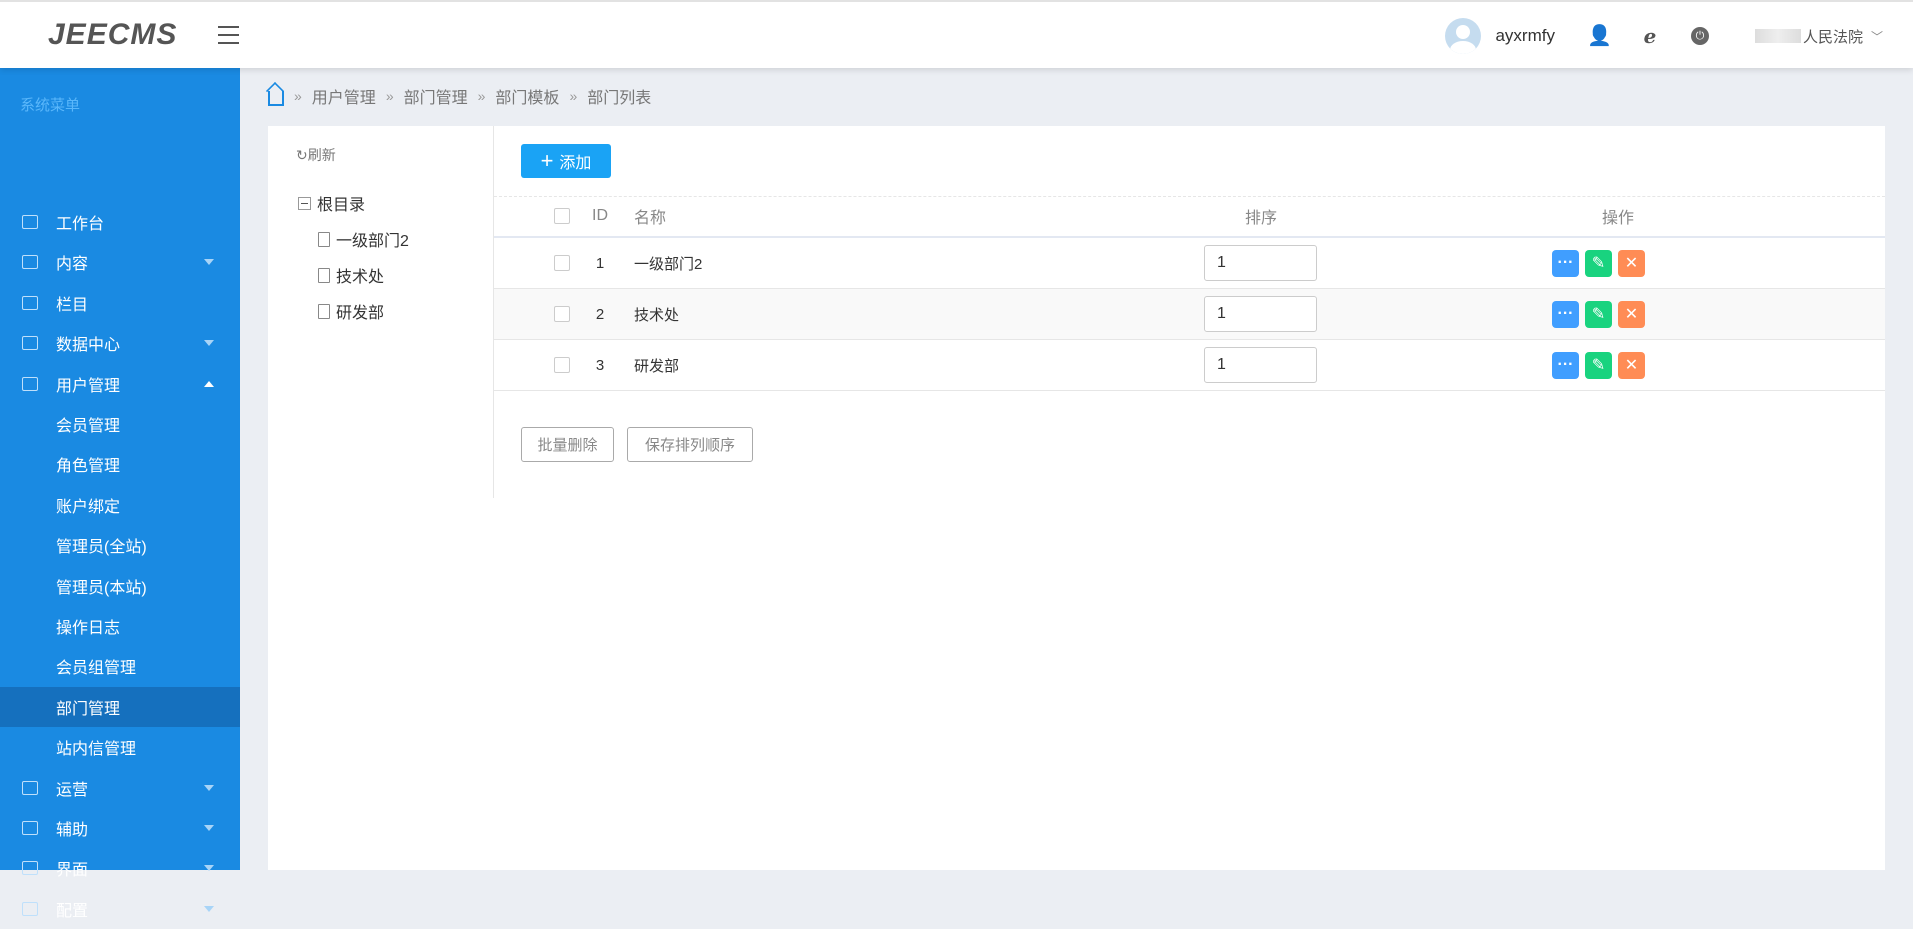  What do you see at coordinates (1650, 36) in the screenshot?
I see `browser-icon: e` at bounding box center [1650, 36].